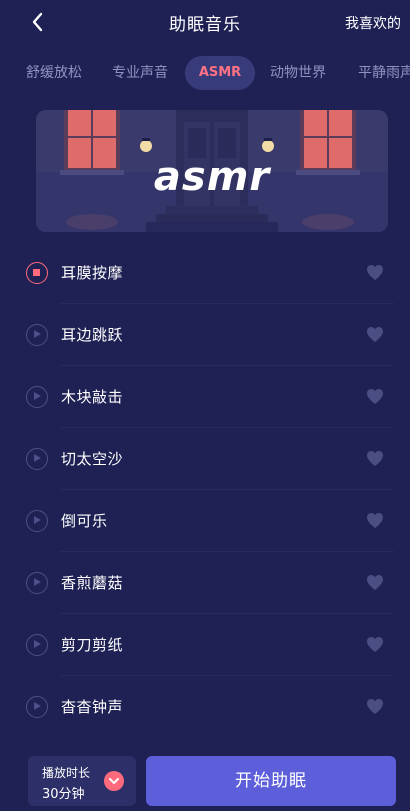 This screenshot has height=811, width=410. What do you see at coordinates (92, 459) in the screenshot?
I see `track-name: 切太空沙` at bounding box center [92, 459].